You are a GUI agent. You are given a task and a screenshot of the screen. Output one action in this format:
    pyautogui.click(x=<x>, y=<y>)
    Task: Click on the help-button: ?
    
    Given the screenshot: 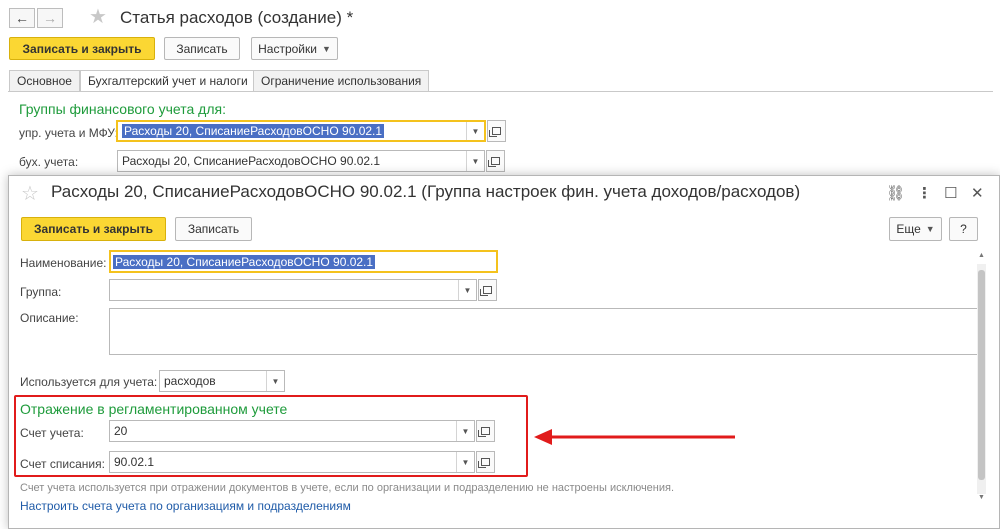 What is the action you would take?
    pyautogui.click(x=963, y=229)
    